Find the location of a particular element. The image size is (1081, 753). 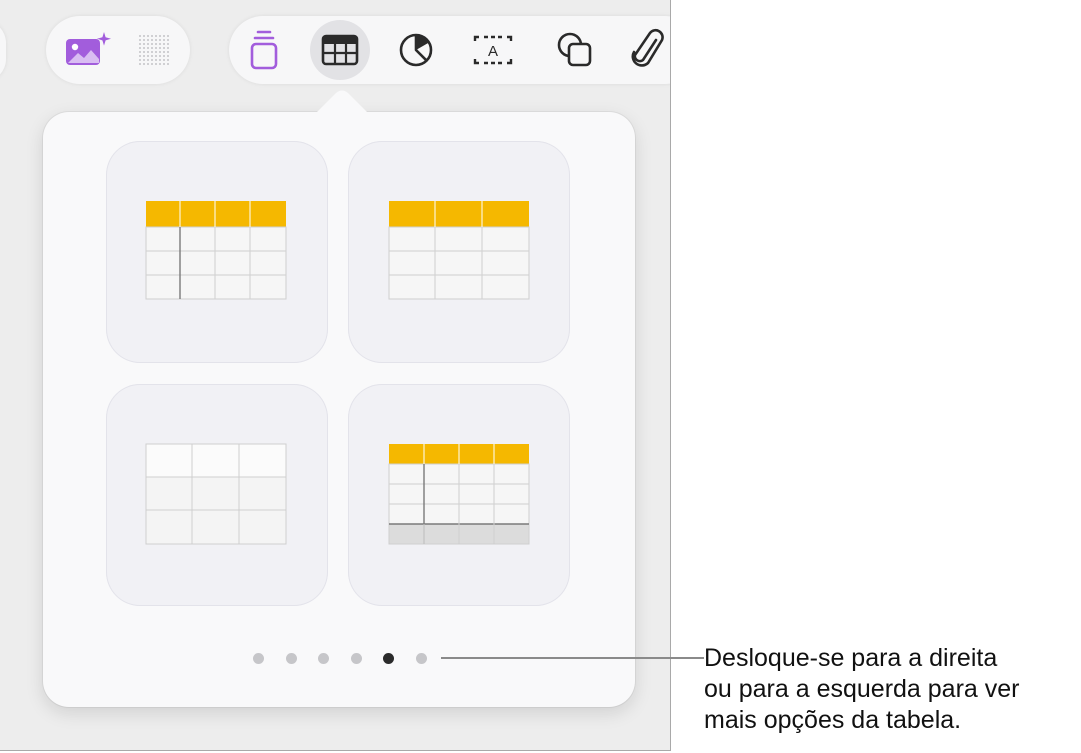

table-style-plain is located at coordinates (217, 495).